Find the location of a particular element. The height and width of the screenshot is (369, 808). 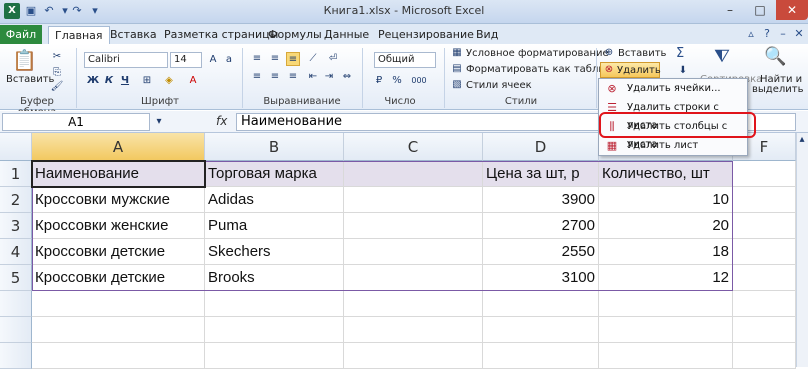

tab-file: Файл is located at coordinates (21, 34).